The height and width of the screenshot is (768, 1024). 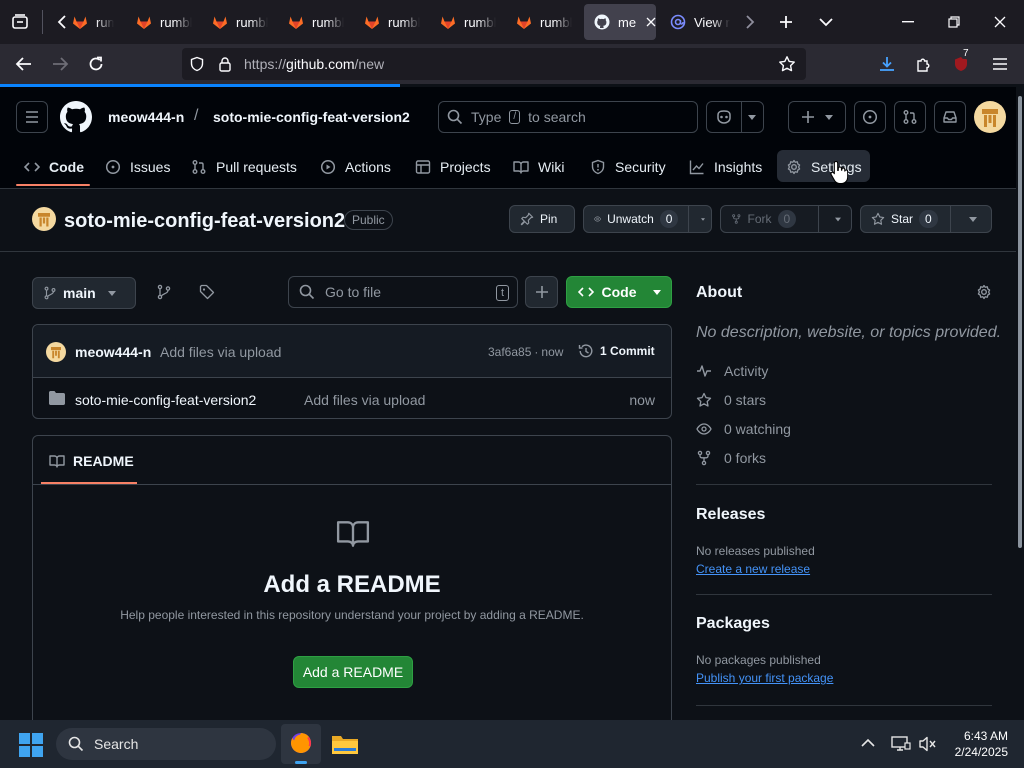 I want to click on unwatch-button: Unwatch 0, so click(x=647, y=219).